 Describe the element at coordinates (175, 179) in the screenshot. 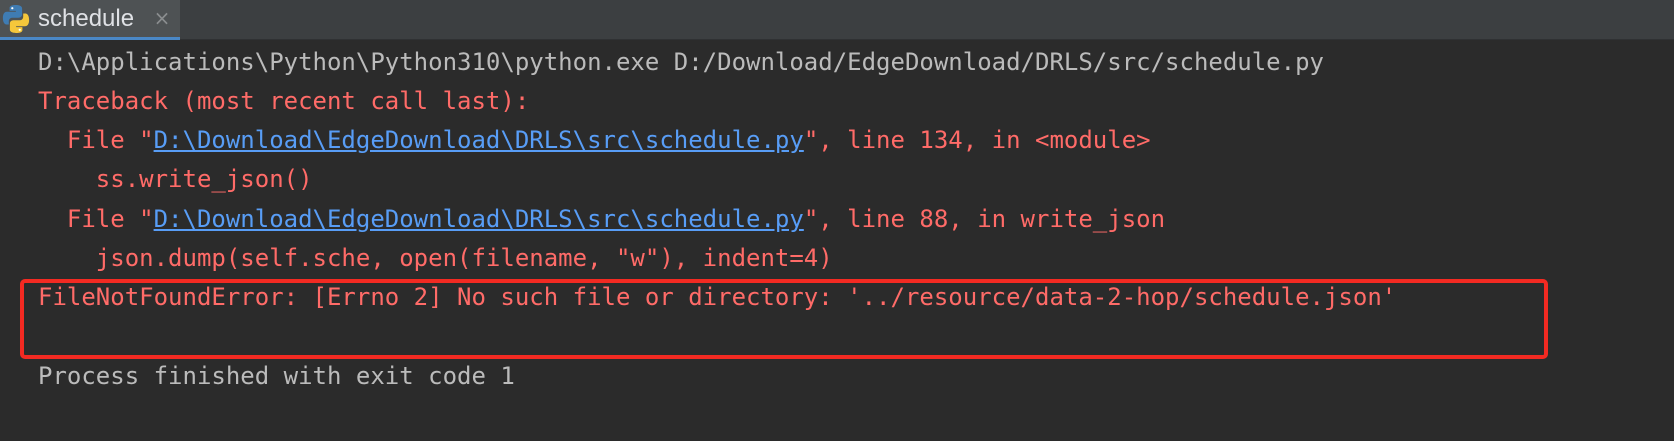

I see `traceback-code-1: ss.write_json()` at that location.